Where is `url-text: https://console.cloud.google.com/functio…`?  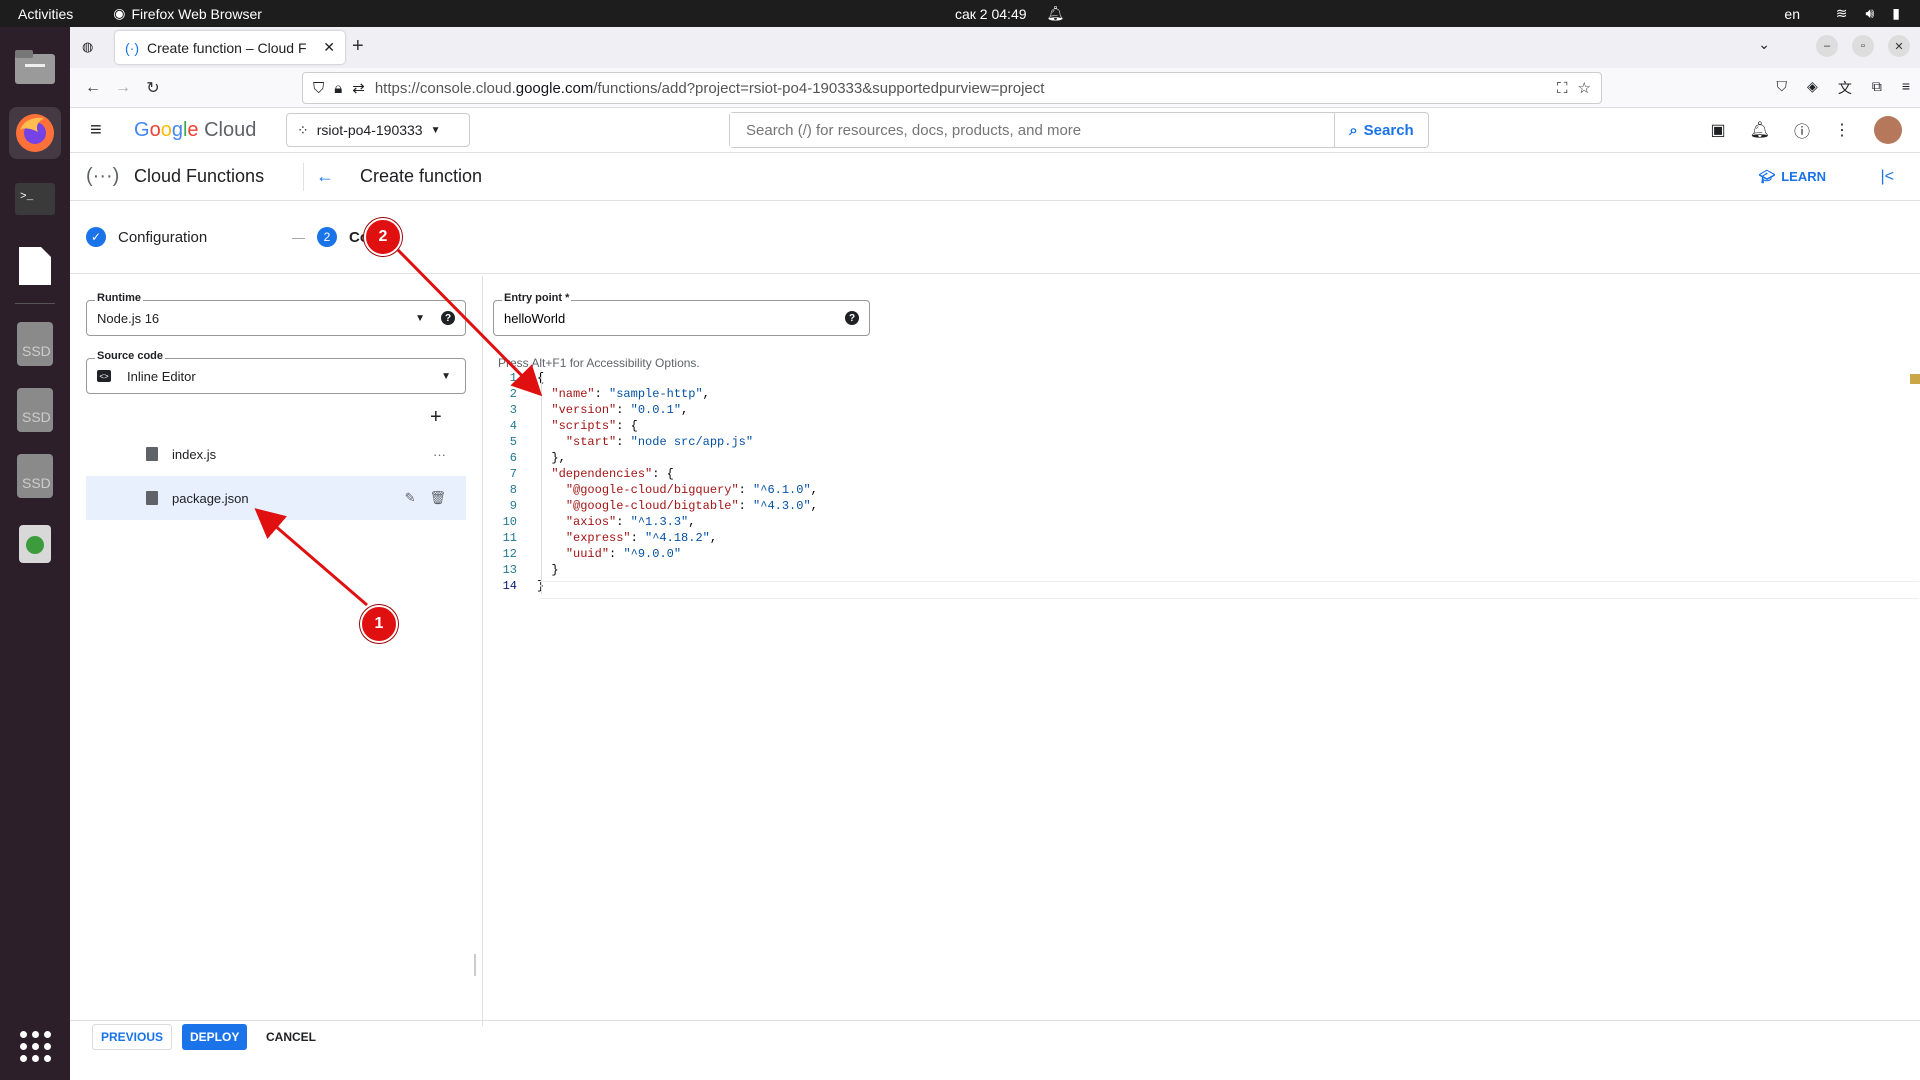 url-text: https://console.cloud.google.com/functio… is located at coordinates (961, 88).